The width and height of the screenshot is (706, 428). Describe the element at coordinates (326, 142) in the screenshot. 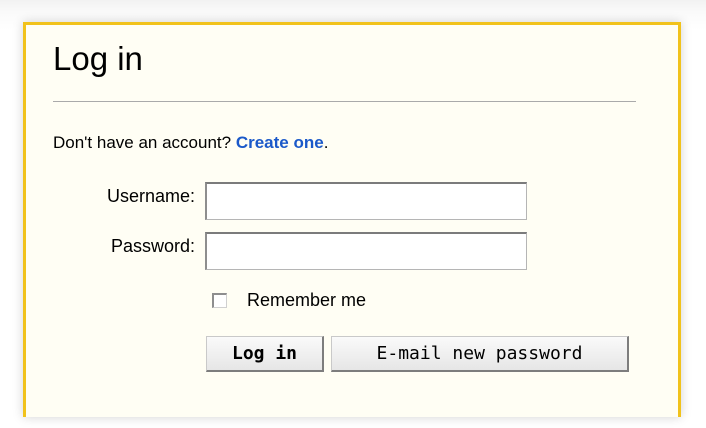

I see `create-account-suffix: .` at that location.